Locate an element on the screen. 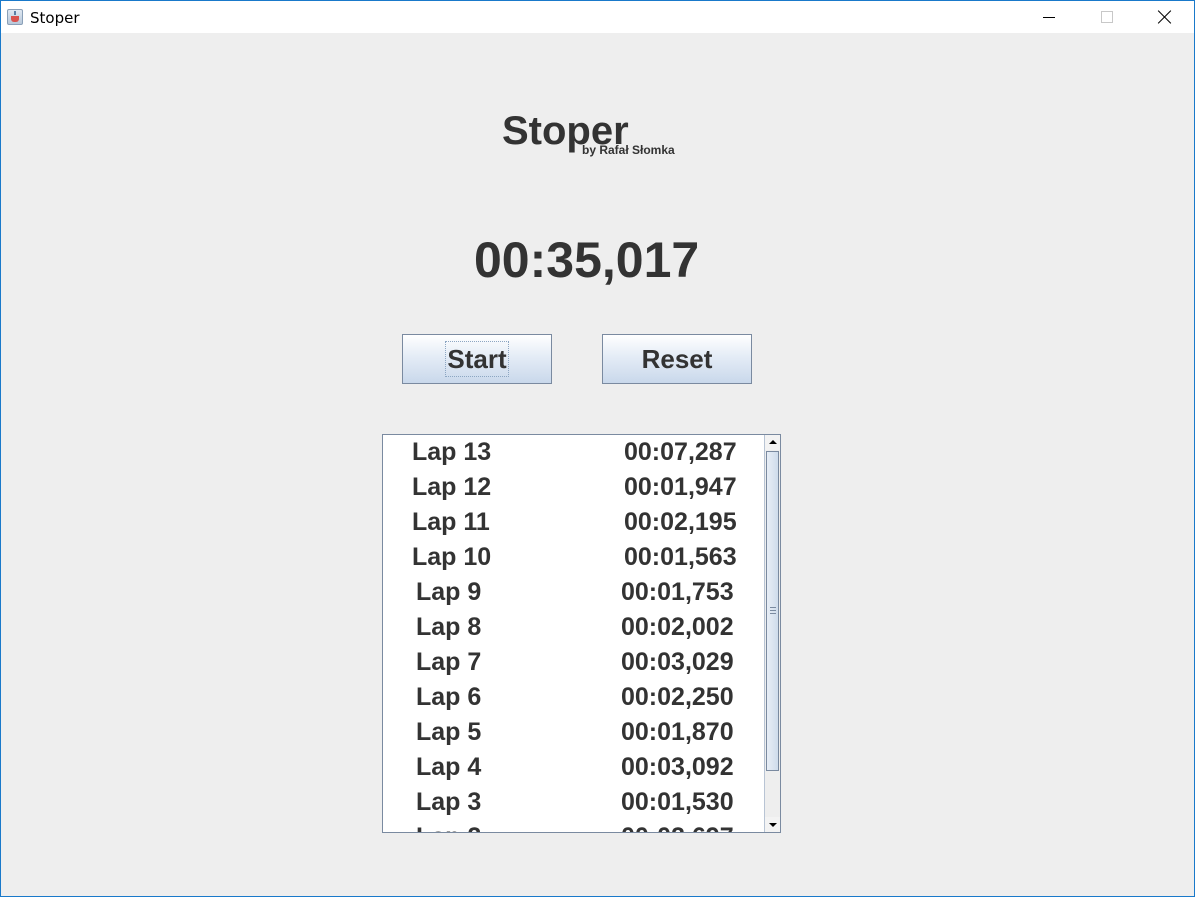 This screenshot has width=1195, height=897. lap-time: 00:03,092 is located at coordinates (677, 767).